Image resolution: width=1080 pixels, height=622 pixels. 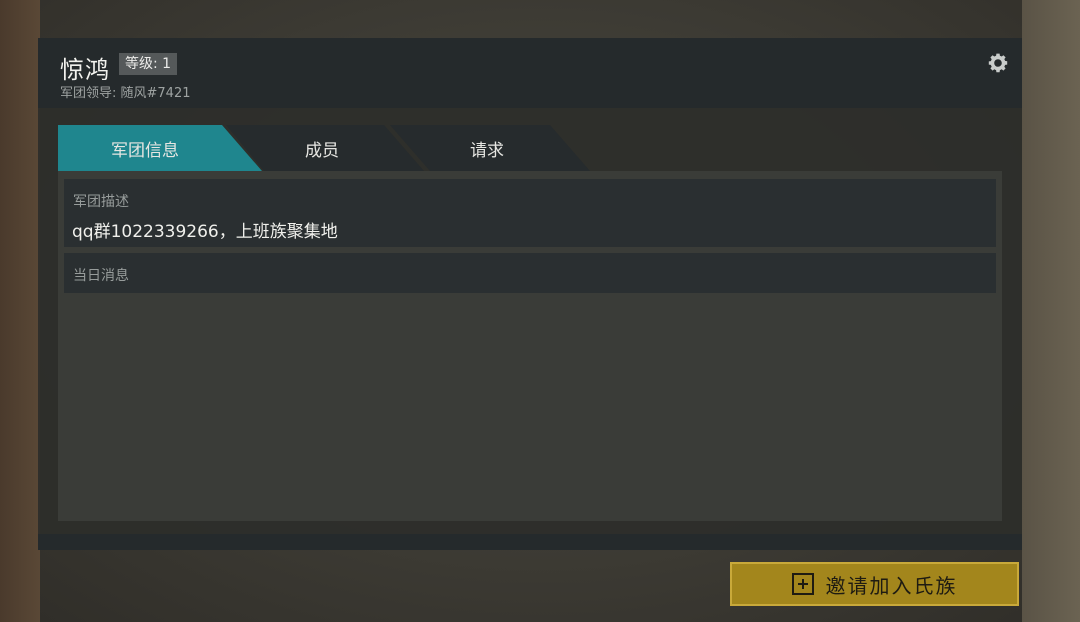 I want to click on plus-square-icon, so click(x=802, y=584).